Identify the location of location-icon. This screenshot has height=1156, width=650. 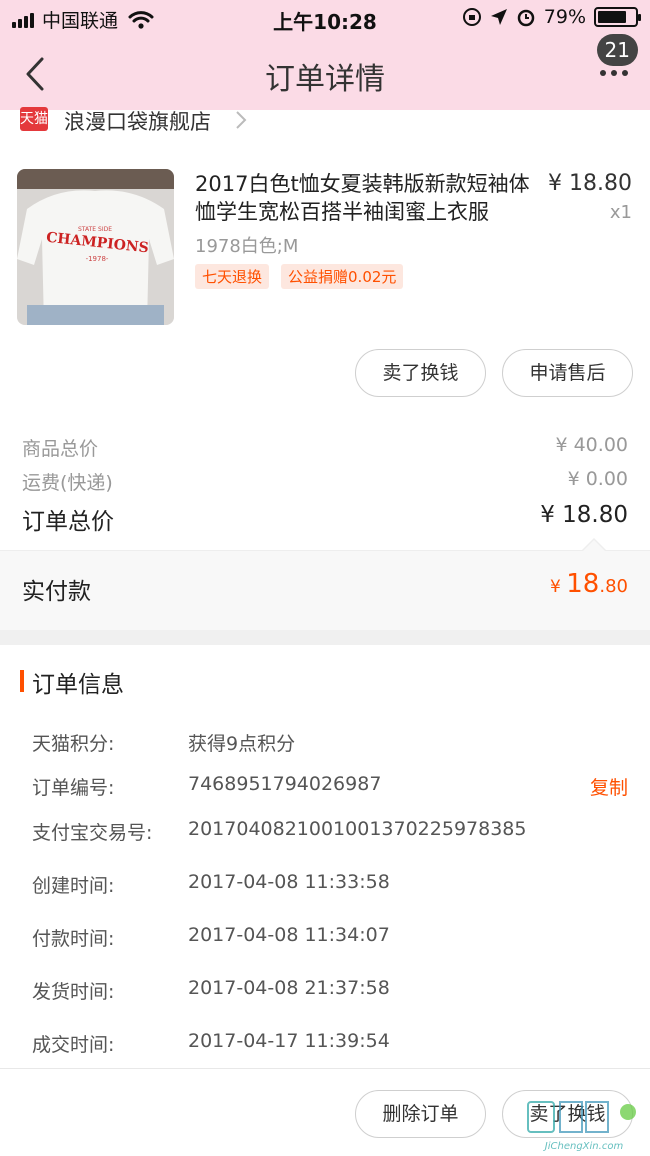
(498, 17).